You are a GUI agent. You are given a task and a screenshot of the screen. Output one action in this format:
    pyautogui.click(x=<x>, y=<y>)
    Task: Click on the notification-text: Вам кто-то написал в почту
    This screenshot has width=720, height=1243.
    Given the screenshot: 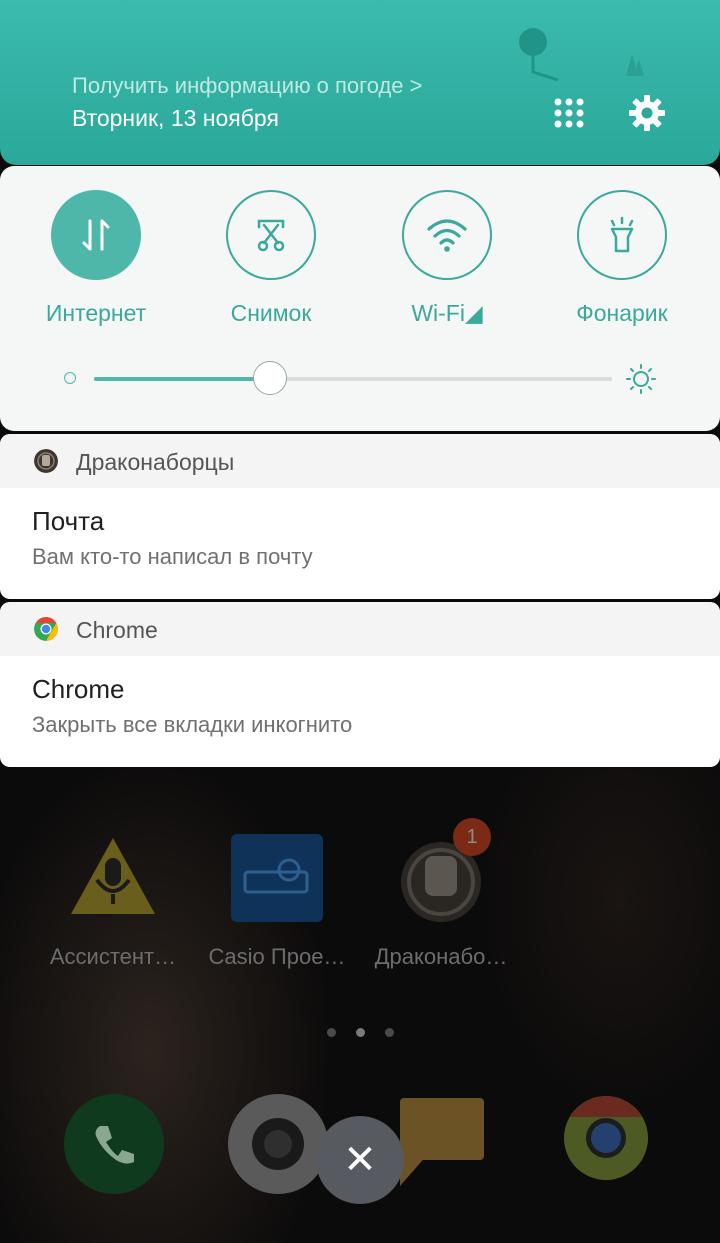 What is the action you would take?
    pyautogui.click(x=172, y=556)
    